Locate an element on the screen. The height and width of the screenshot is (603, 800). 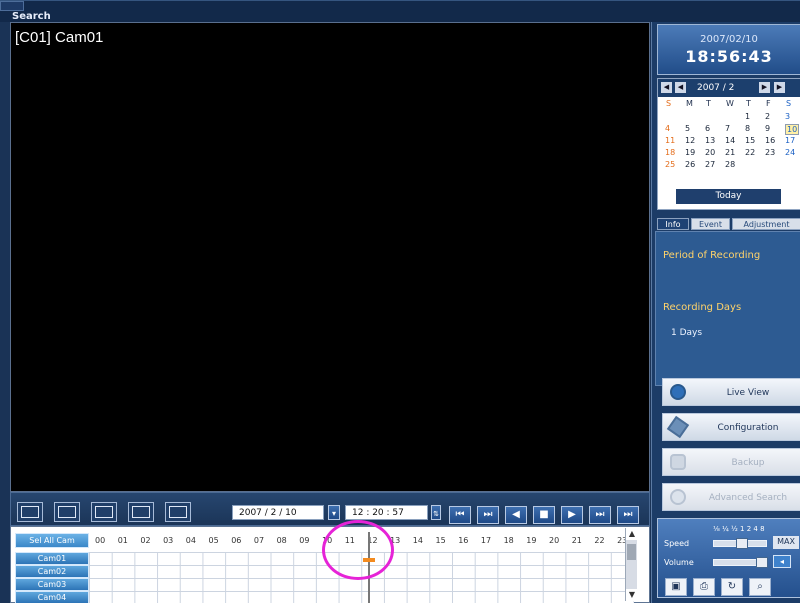
backup-button: Backup is located at coordinates (731, 462).